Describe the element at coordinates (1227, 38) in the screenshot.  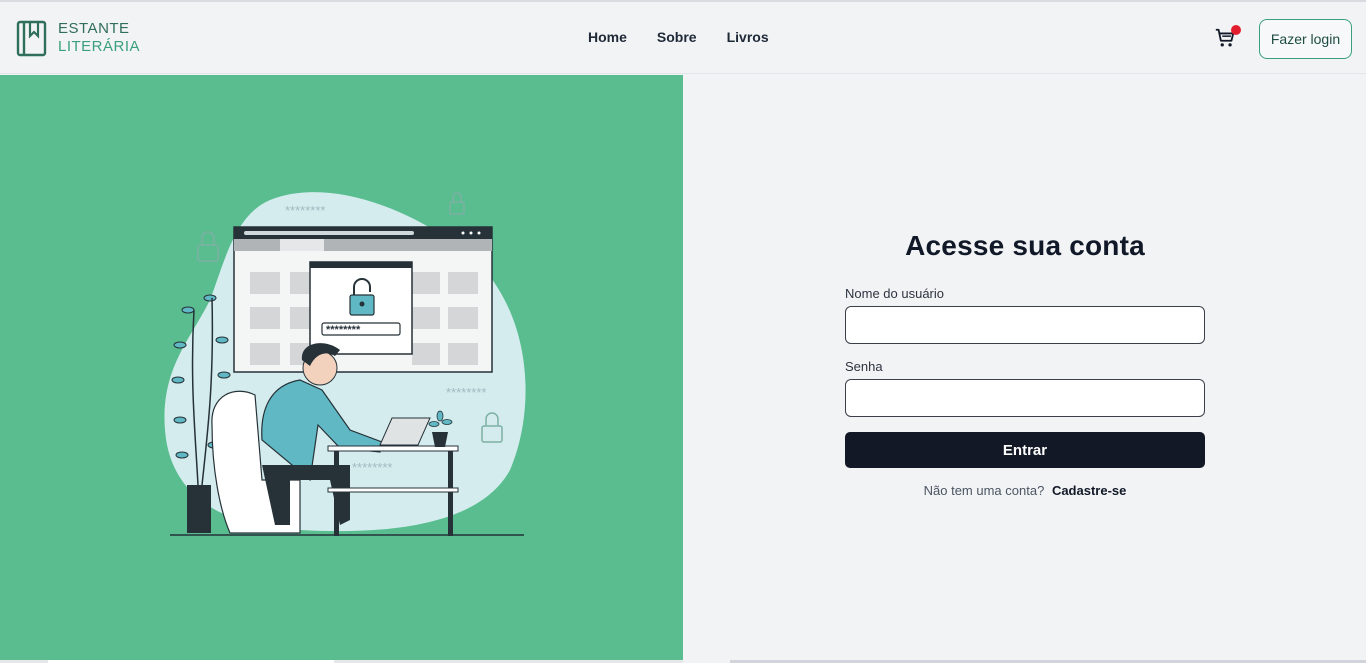
I see `cart-button` at that location.